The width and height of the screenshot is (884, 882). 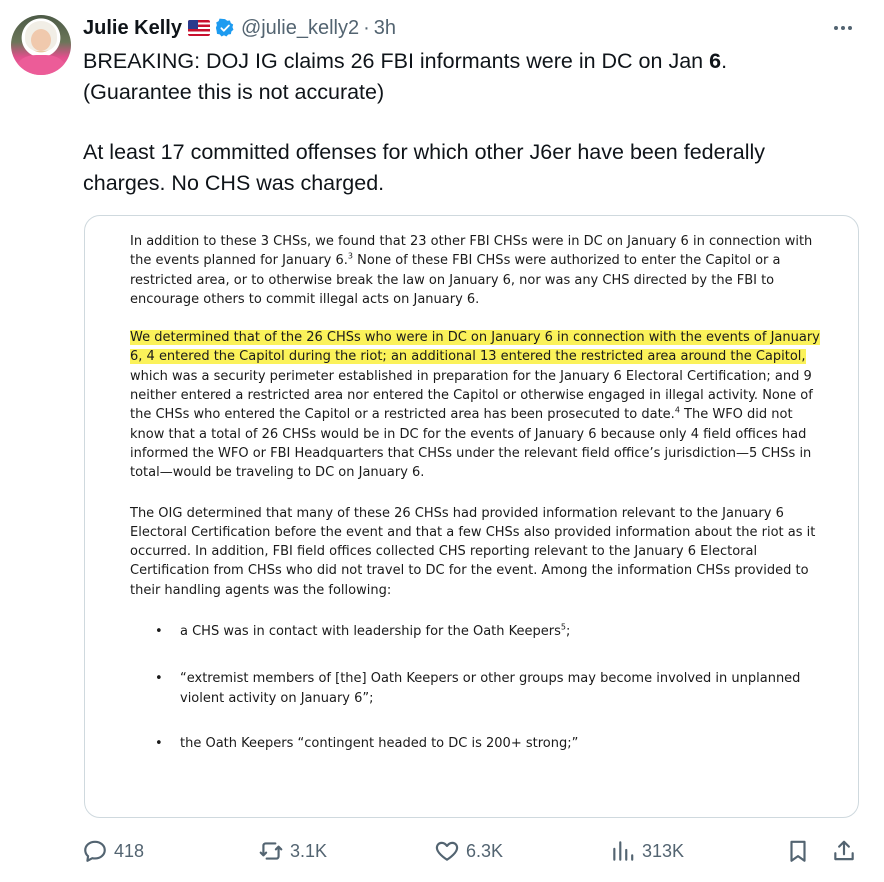 I want to click on bookmark-icon, so click(x=798, y=851).